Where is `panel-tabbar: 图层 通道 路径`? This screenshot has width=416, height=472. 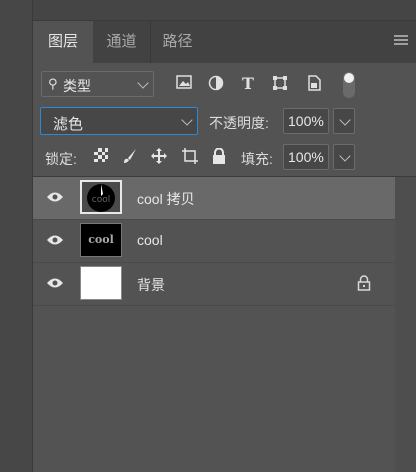
panel-tabbar: 图层 通道 路径 is located at coordinates (224, 42).